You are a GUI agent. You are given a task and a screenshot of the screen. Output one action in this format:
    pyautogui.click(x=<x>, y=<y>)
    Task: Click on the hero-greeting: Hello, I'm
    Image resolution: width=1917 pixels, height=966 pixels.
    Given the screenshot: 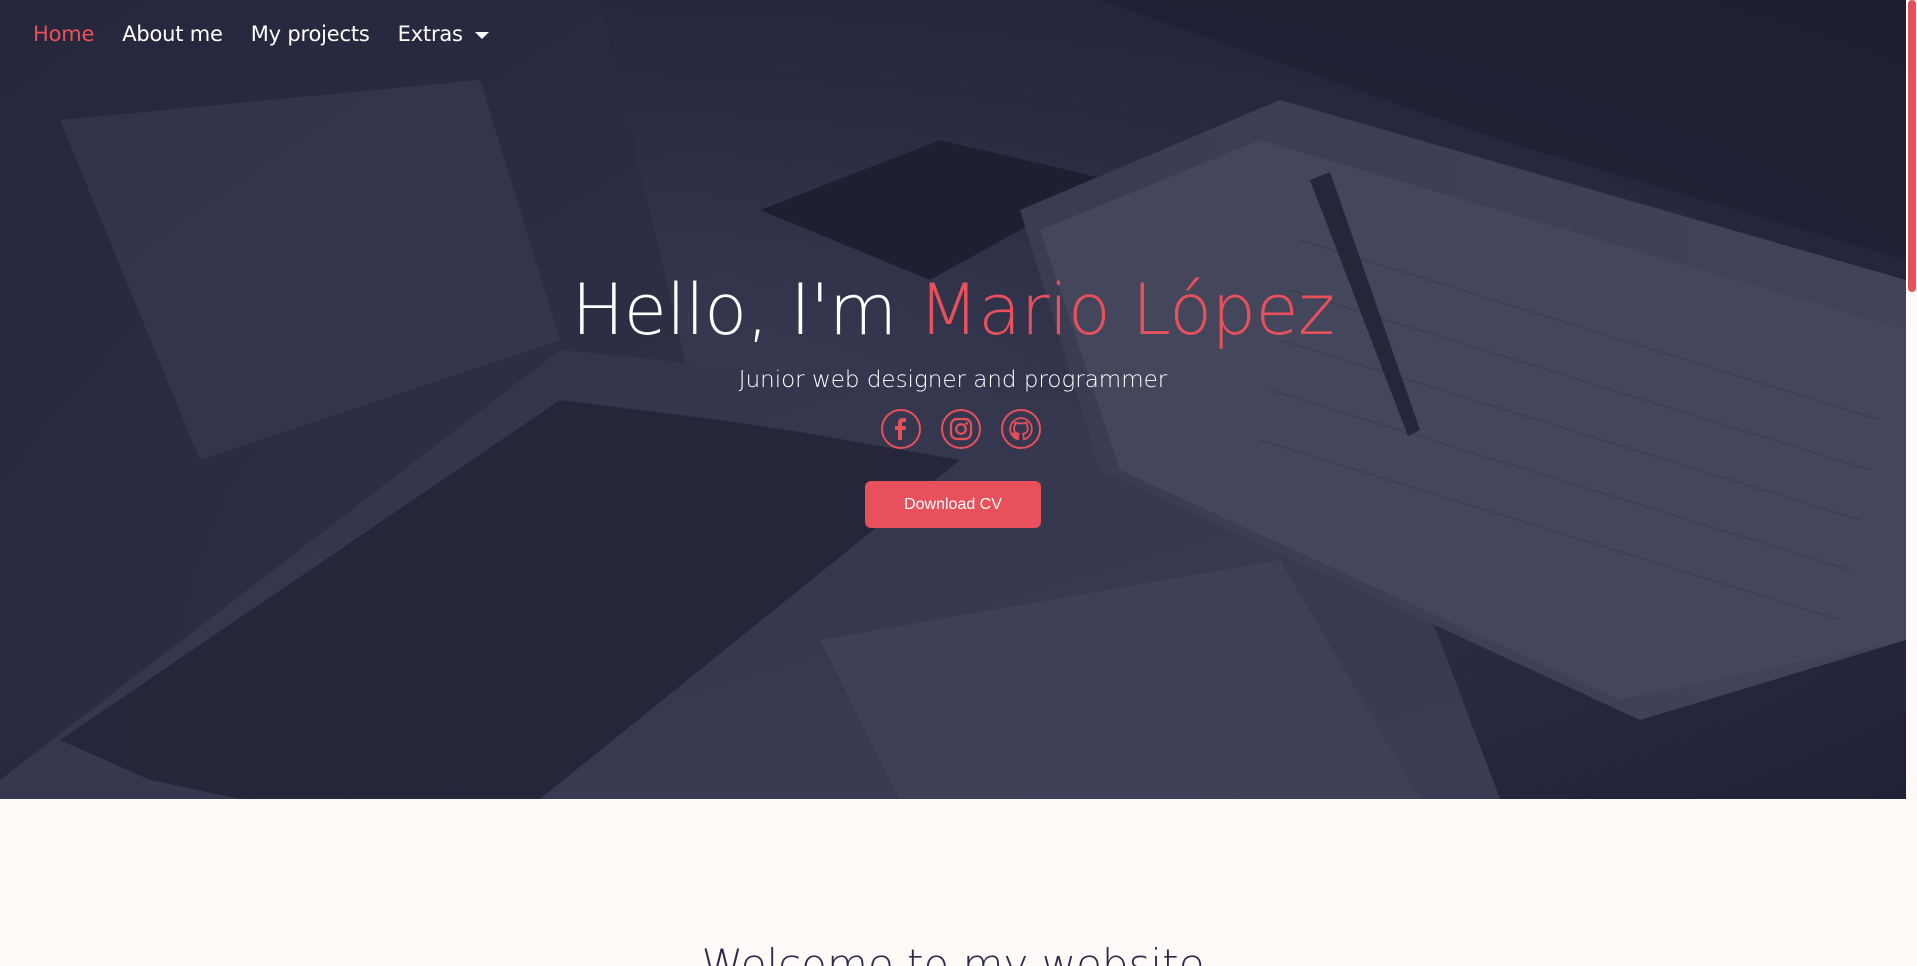 What is the action you would take?
    pyautogui.click(x=745, y=310)
    